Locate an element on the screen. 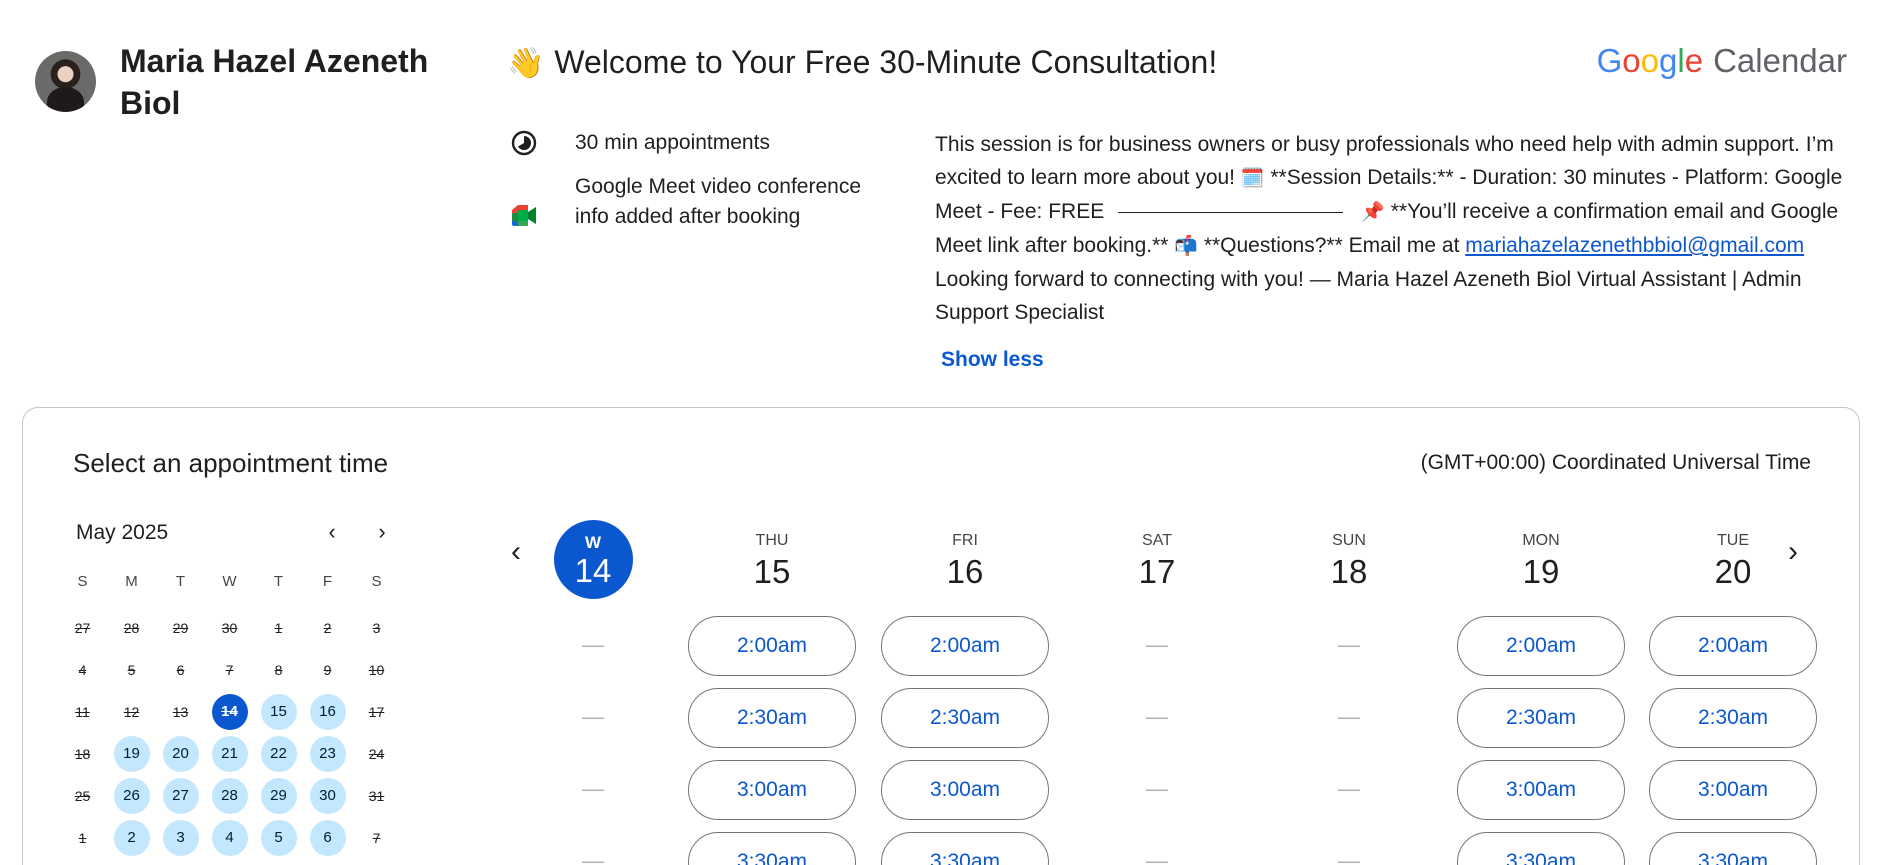 The width and height of the screenshot is (1877, 865). duration-row: 30 min appointments is located at coordinates (640, 143).